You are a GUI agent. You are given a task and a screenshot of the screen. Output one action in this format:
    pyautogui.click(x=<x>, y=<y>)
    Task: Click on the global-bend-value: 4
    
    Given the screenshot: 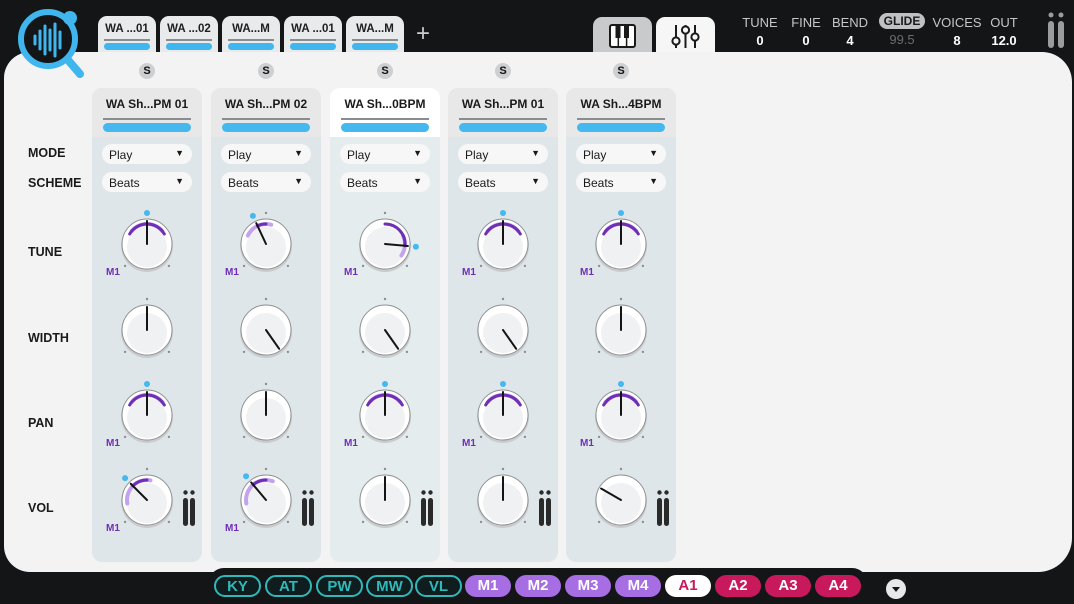 What is the action you would take?
    pyautogui.click(x=850, y=40)
    